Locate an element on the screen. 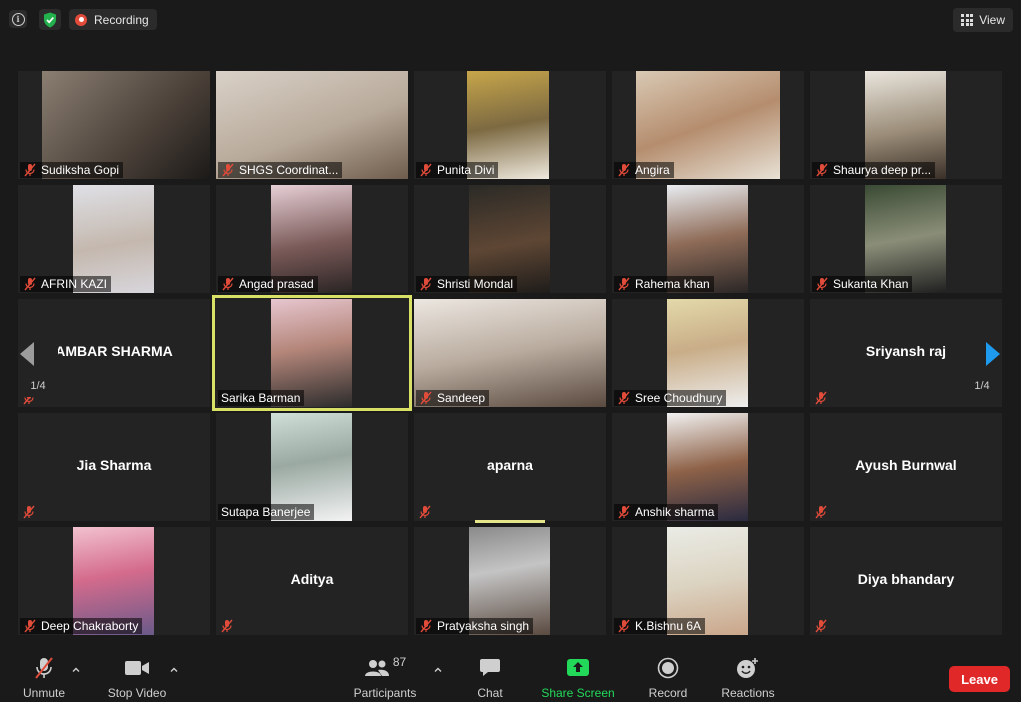 The width and height of the screenshot is (1021, 702). participant-tile: Angad prasad is located at coordinates (312, 239).